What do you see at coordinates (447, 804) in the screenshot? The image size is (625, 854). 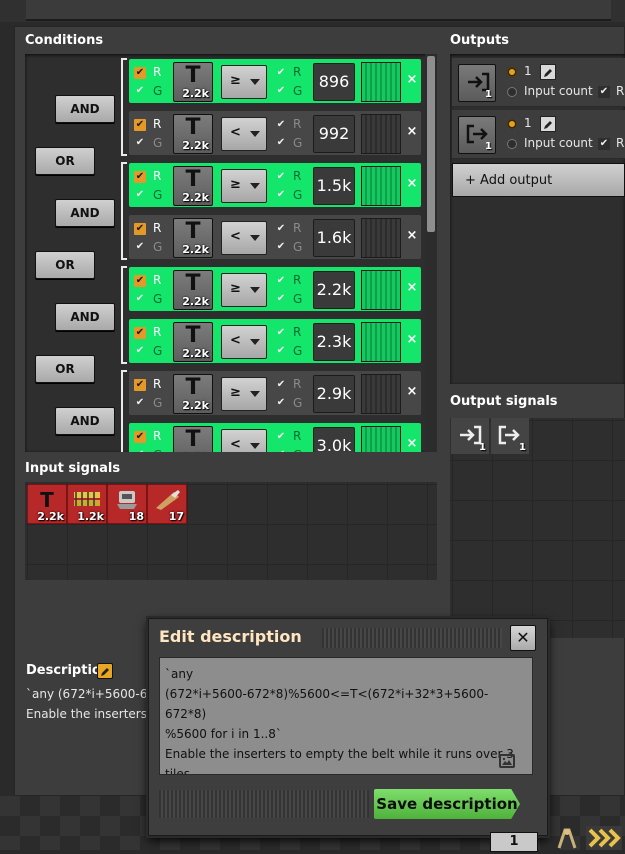 I see `save-description-button: Save description` at bounding box center [447, 804].